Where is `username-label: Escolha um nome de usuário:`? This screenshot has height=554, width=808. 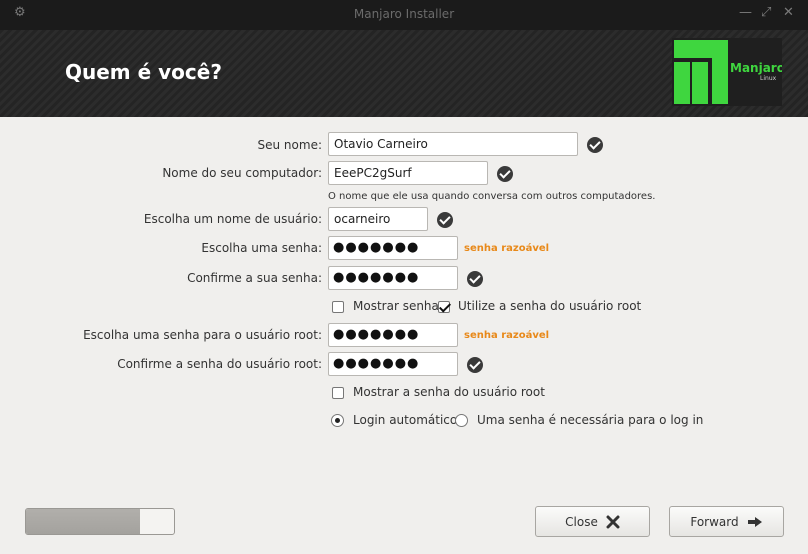
username-label: Escolha um nome de usuário: is located at coordinates (232, 219).